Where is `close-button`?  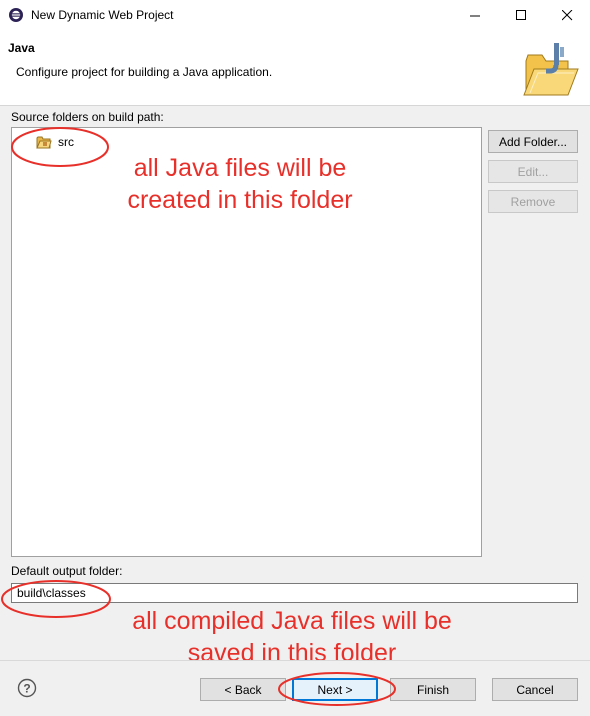 close-button is located at coordinates (567, 15).